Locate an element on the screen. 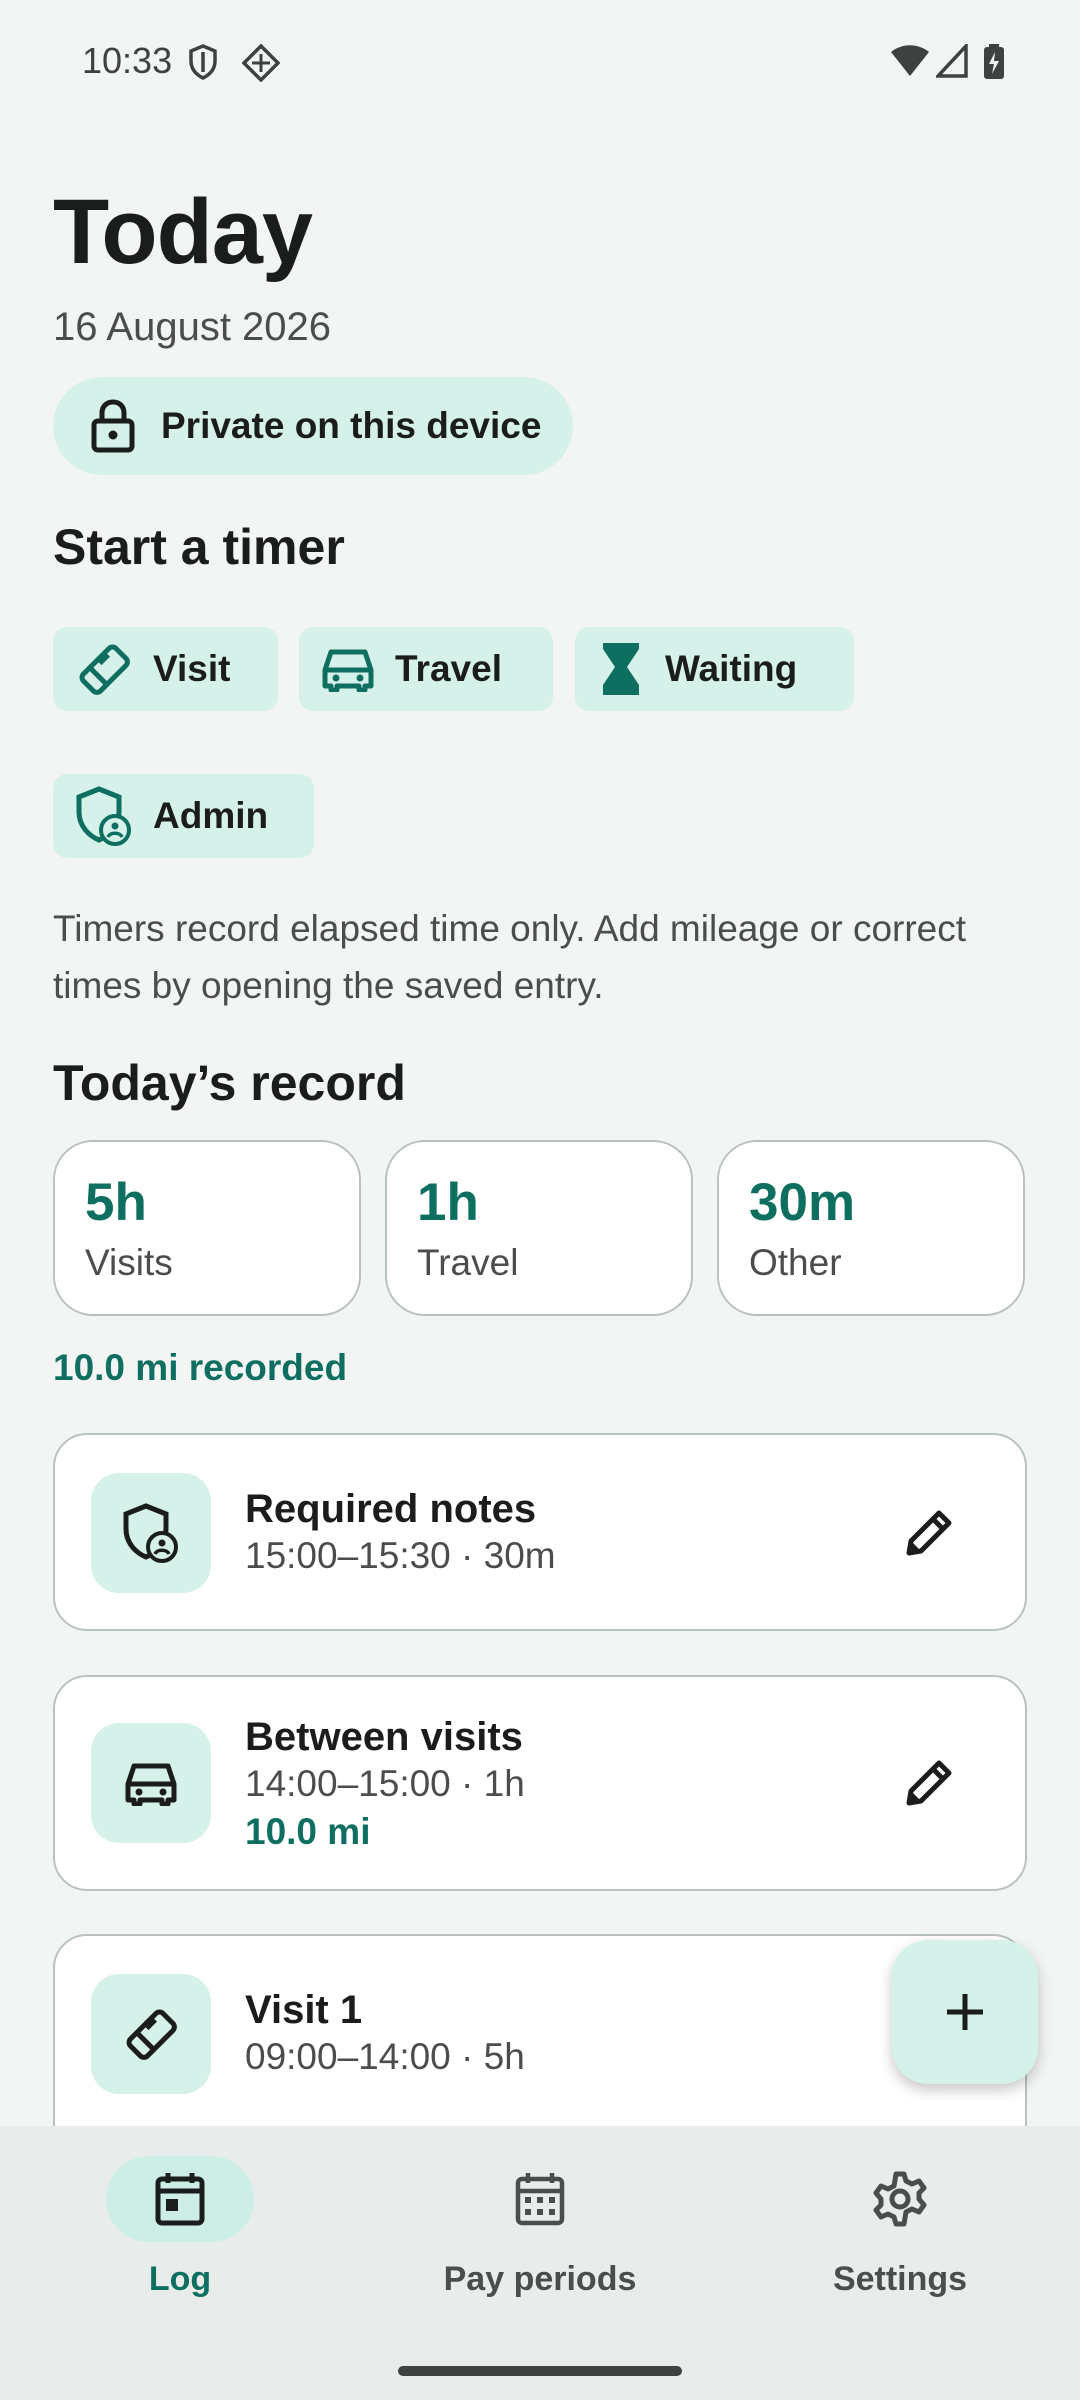  nav-log-indicator is located at coordinates (180, 2199).